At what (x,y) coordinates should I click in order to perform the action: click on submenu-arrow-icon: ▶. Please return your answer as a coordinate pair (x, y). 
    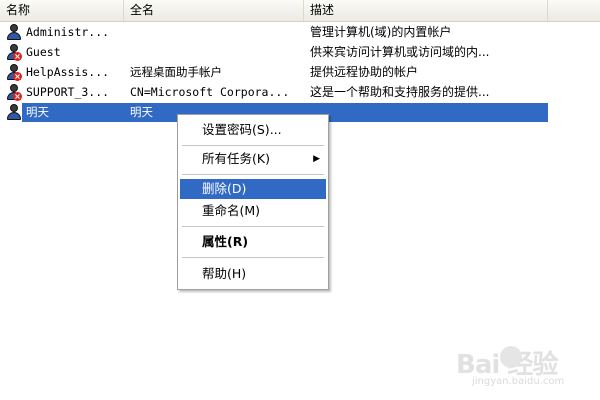
    Looking at the image, I should click on (316, 159).